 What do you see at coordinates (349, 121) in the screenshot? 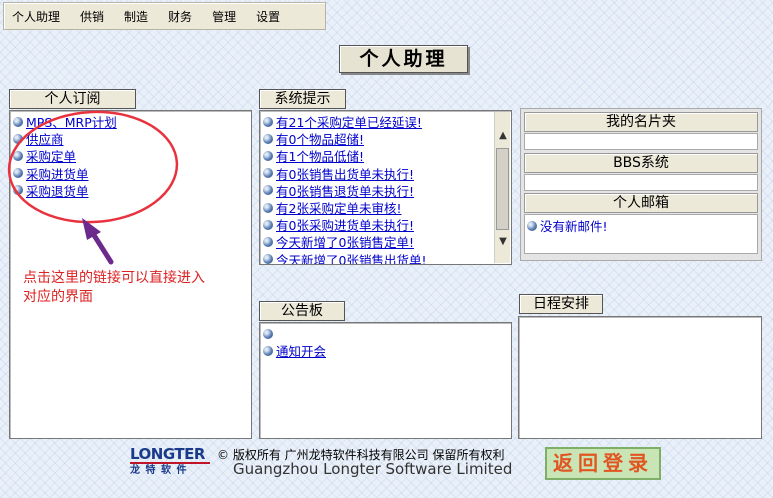
I see `tip-link: 有21个采购定单已经延误!` at bounding box center [349, 121].